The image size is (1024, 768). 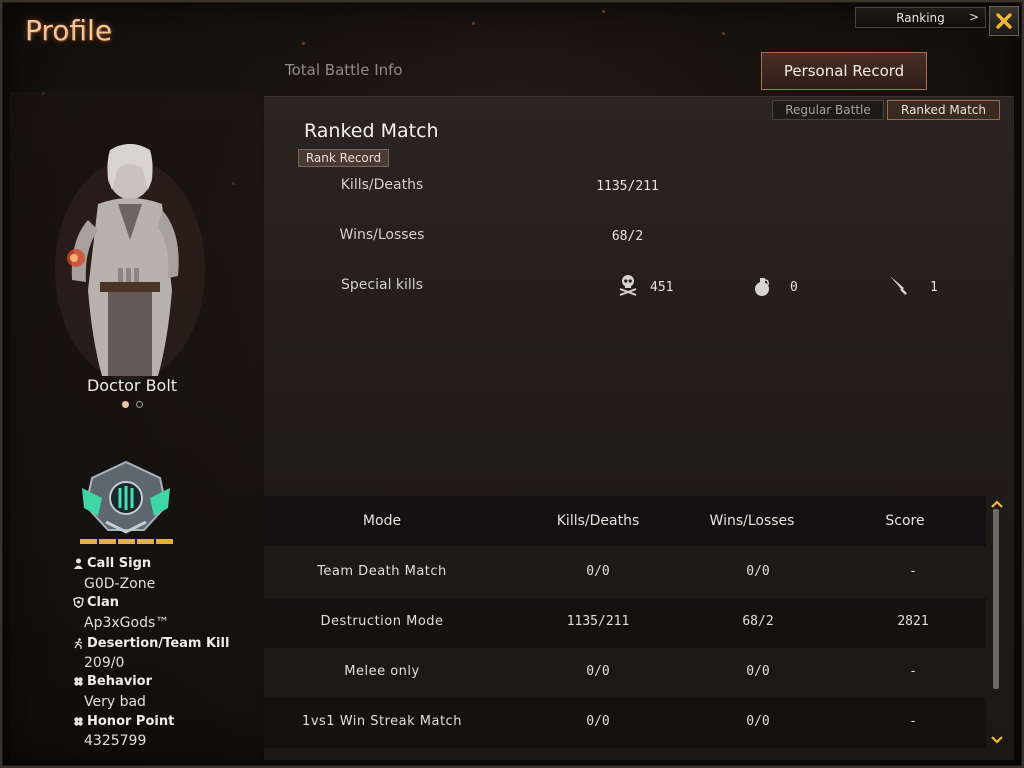 What do you see at coordinates (371, 131) in the screenshot?
I see `section-title: Ranked Match` at bounding box center [371, 131].